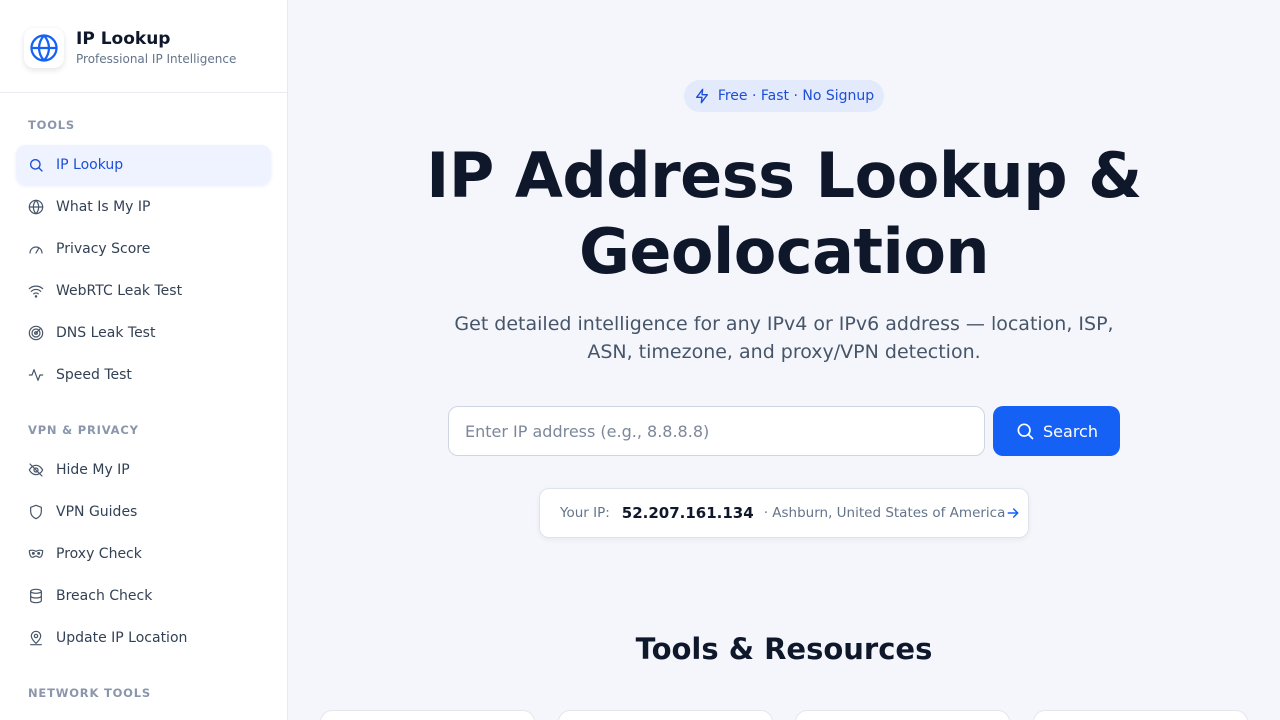 The height and width of the screenshot is (720, 1280). Describe the element at coordinates (36, 291) in the screenshot. I see `wifi-icon` at that location.